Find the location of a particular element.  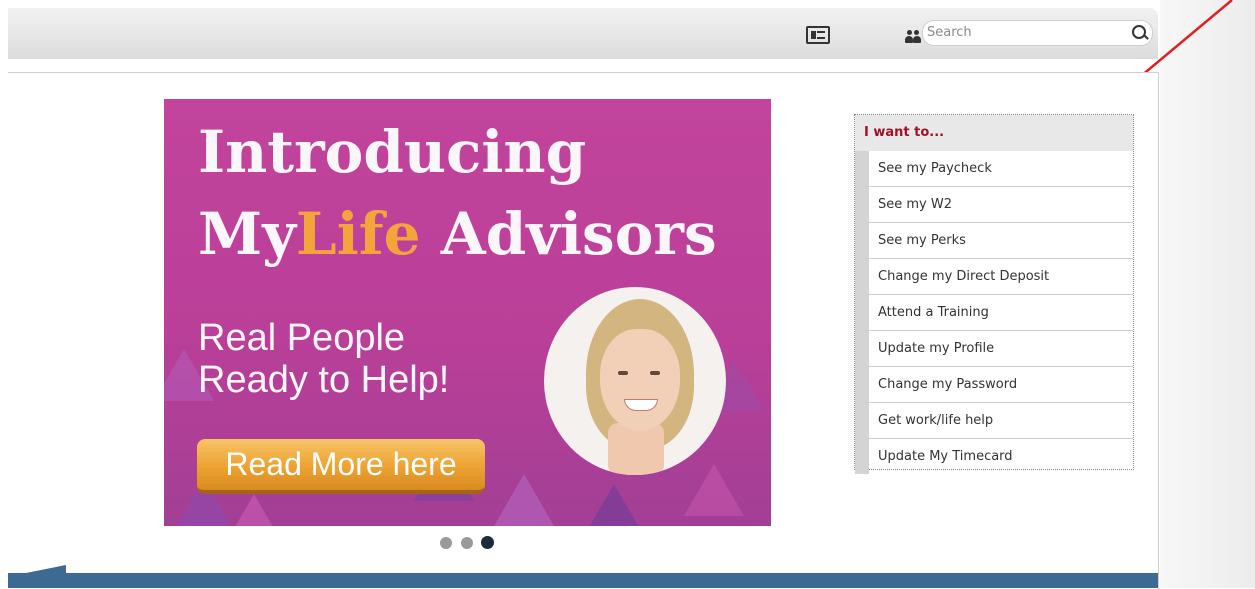

title-line-2: MyLife Advisors is located at coordinates (457, 234).